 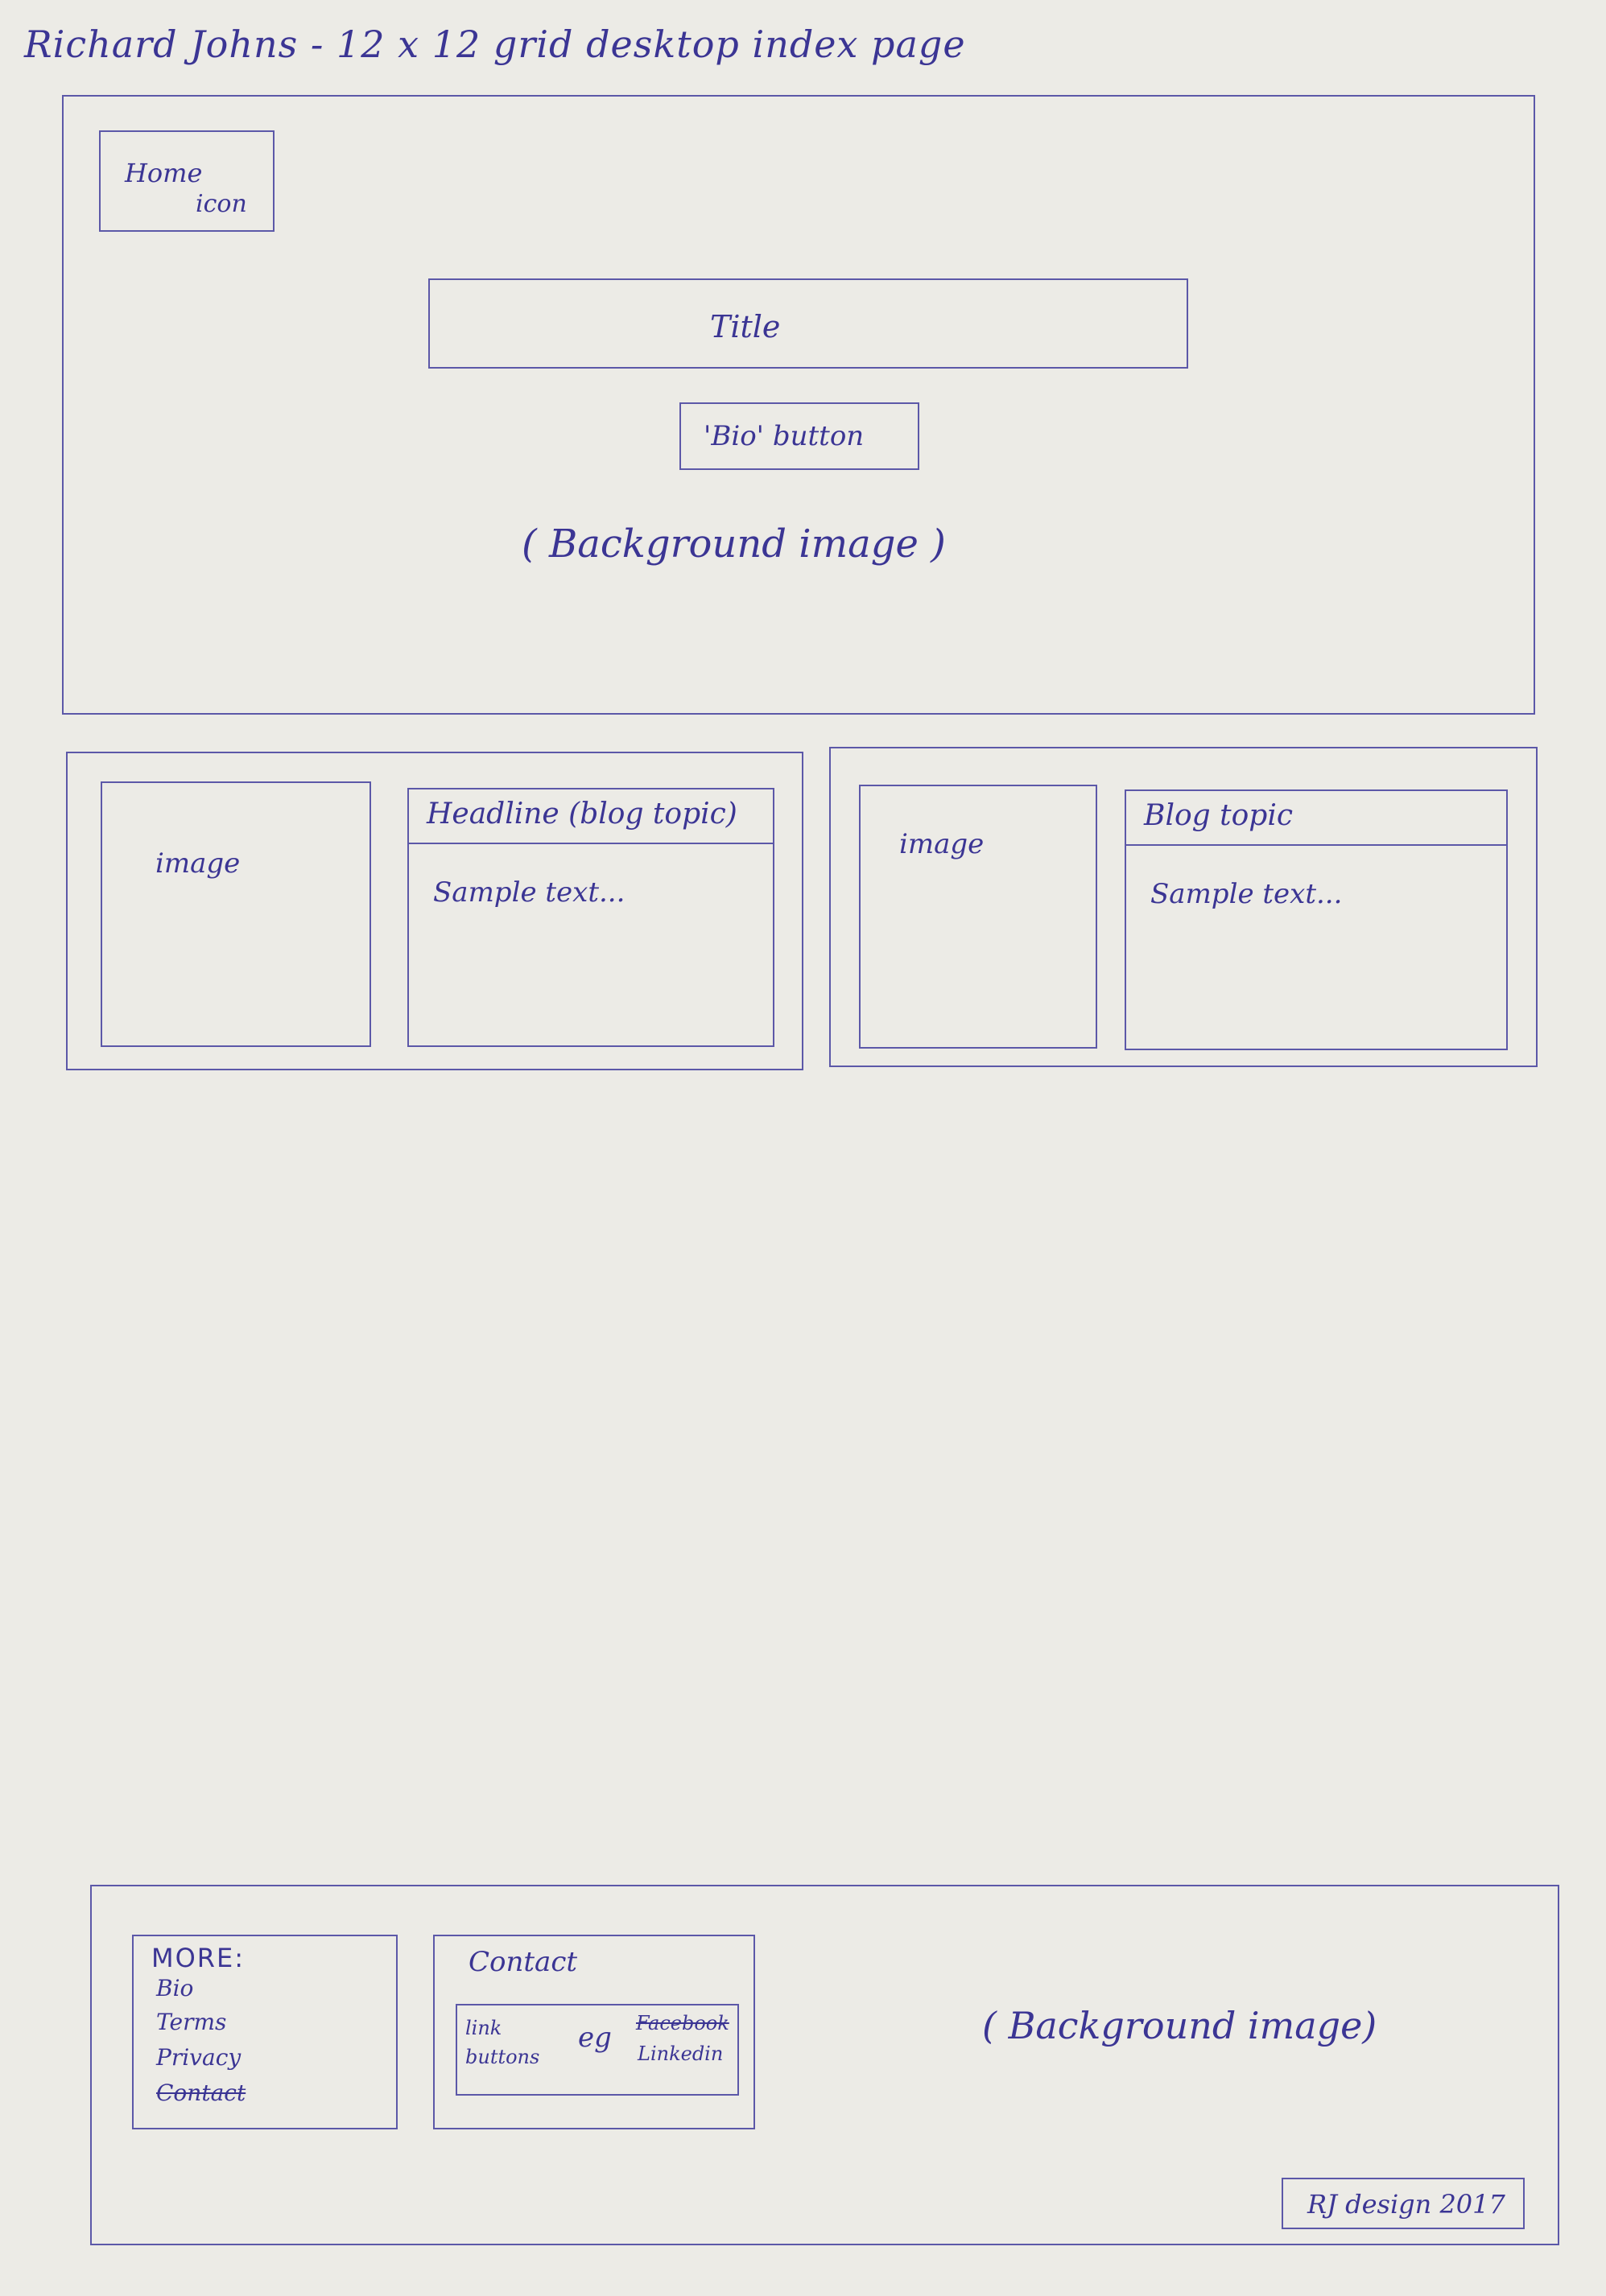 I want to click on blog-headline: Headline (blog topic), so click(x=582, y=814).